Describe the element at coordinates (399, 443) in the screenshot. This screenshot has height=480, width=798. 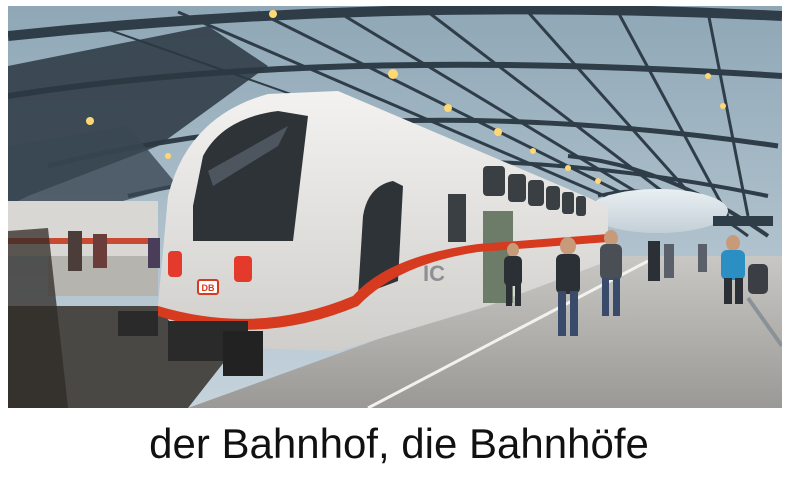
I see `caption: der Bahnhof, die Bahnhöfe` at that location.